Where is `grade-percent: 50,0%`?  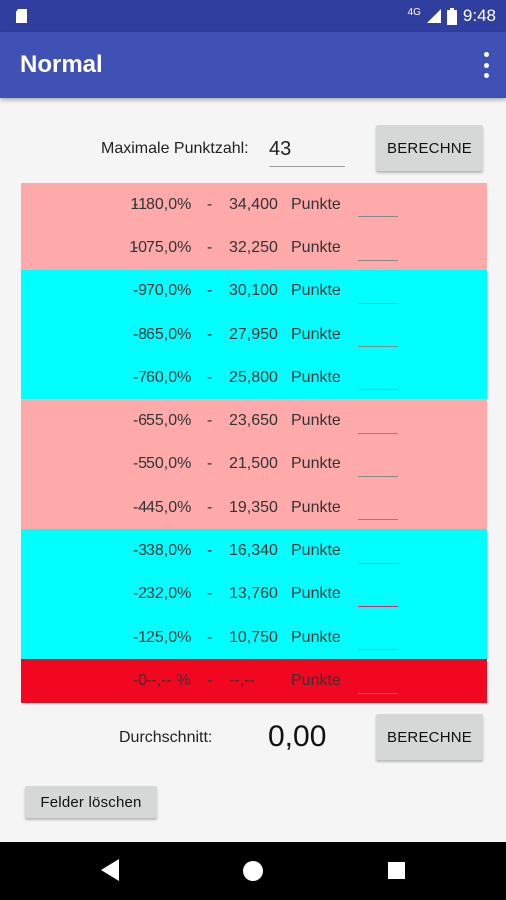 grade-percent: 50,0% is located at coordinates (169, 464).